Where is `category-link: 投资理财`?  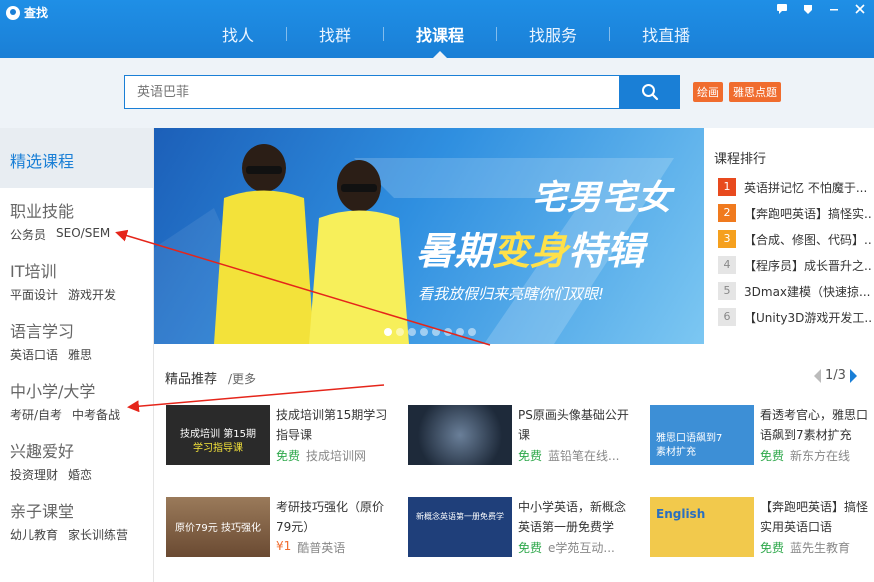 category-link: 投资理财 is located at coordinates (34, 474).